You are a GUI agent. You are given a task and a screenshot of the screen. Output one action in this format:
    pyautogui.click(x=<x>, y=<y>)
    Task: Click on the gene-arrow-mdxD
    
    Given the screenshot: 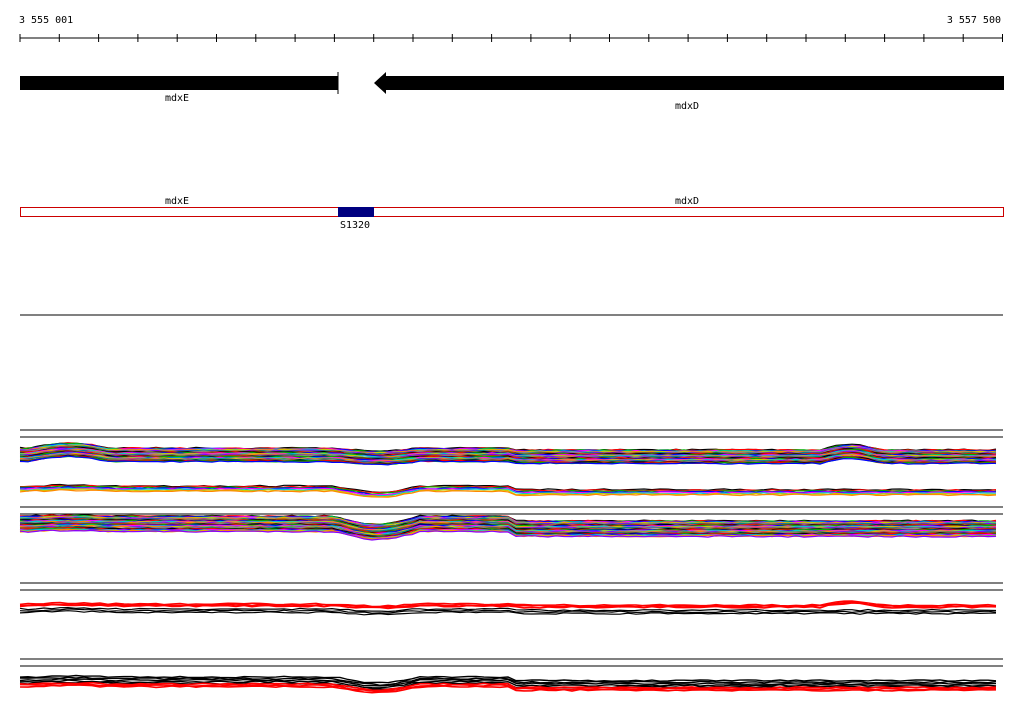 What is the action you would take?
    pyautogui.click(x=689, y=83)
    